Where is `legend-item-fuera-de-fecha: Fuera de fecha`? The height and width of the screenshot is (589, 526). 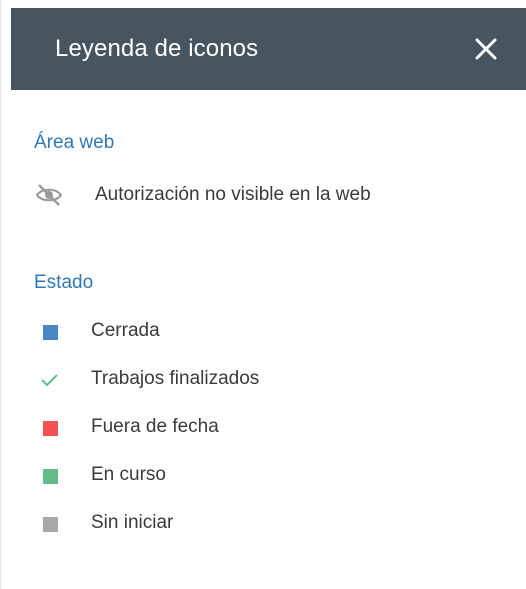 legend-item-fuera-de-fecha: Fuera de fecha is located at coordinates (274, 427).